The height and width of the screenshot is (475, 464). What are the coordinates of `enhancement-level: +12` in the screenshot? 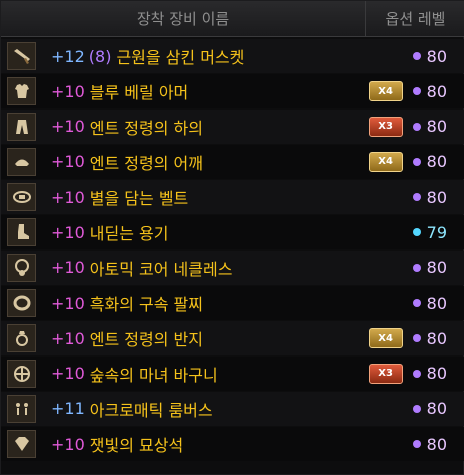 It's located at (68, 56).